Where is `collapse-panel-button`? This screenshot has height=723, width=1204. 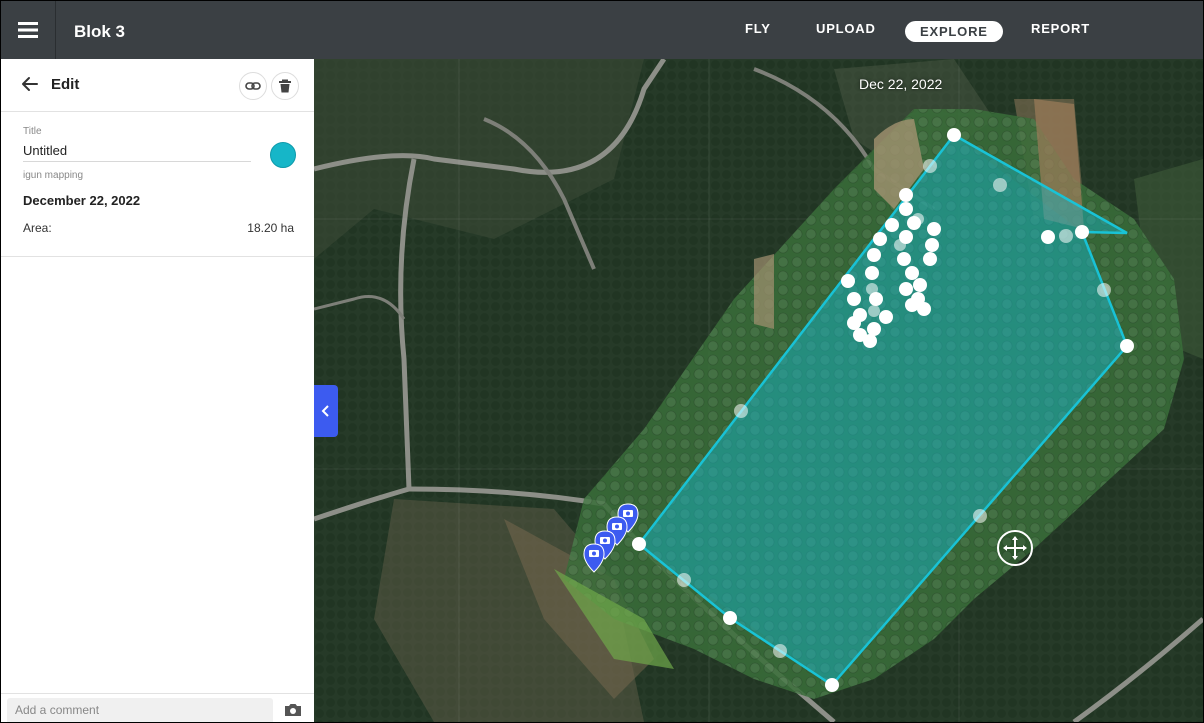
collapse-panel-button is located at coordinates (326, 411).